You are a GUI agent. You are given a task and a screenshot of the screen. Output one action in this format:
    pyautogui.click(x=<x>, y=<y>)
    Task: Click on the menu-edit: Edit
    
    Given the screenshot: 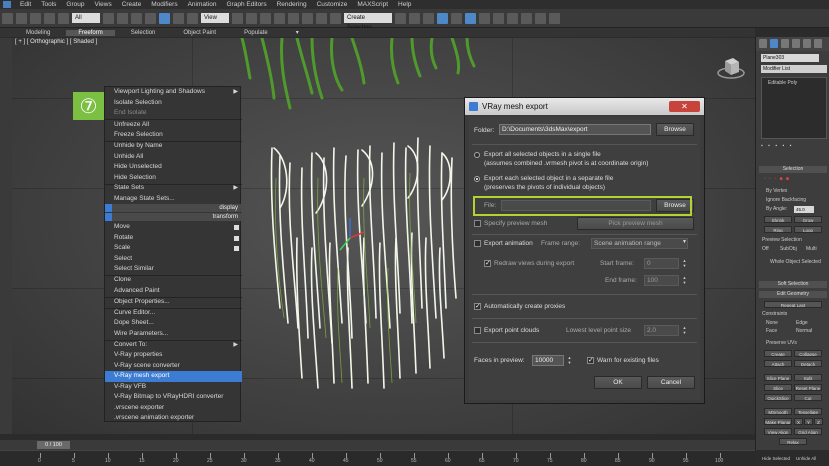 What is the action you would take?
    pyautogui.click(x=25, y=4)
    